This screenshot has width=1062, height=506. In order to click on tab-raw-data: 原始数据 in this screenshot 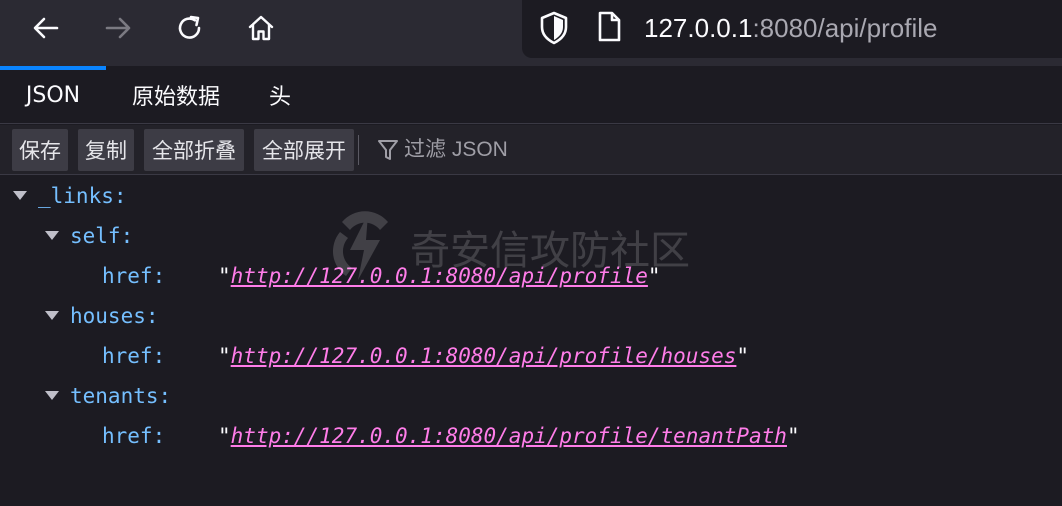, I will do `click(176, 95)`.